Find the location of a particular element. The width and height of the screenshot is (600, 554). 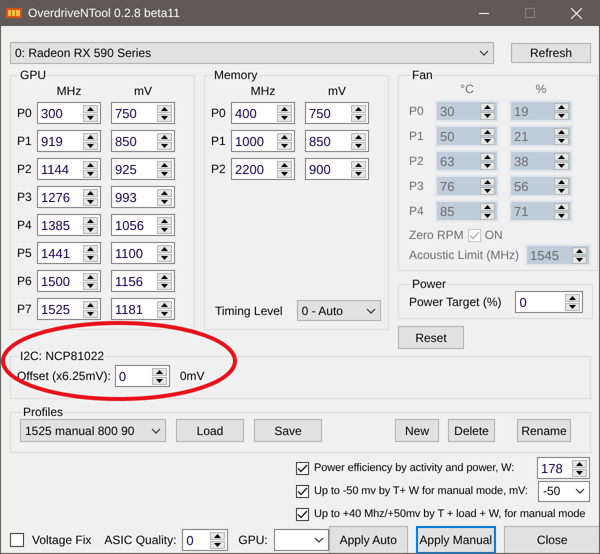

number-field: 919 is located at coordinates (69, 141).